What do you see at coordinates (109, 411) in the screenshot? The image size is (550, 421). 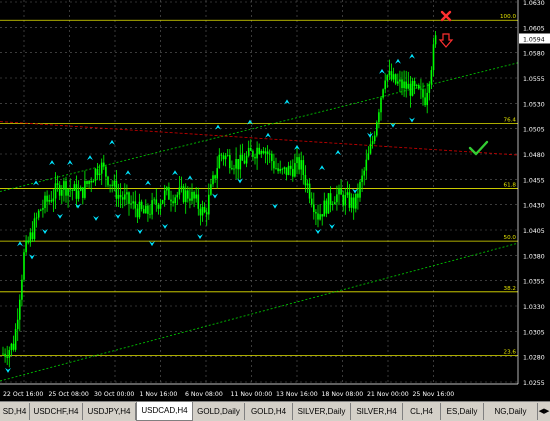 I see `chart-tab: USDJPY,H4` at bounding box center [109, 411].